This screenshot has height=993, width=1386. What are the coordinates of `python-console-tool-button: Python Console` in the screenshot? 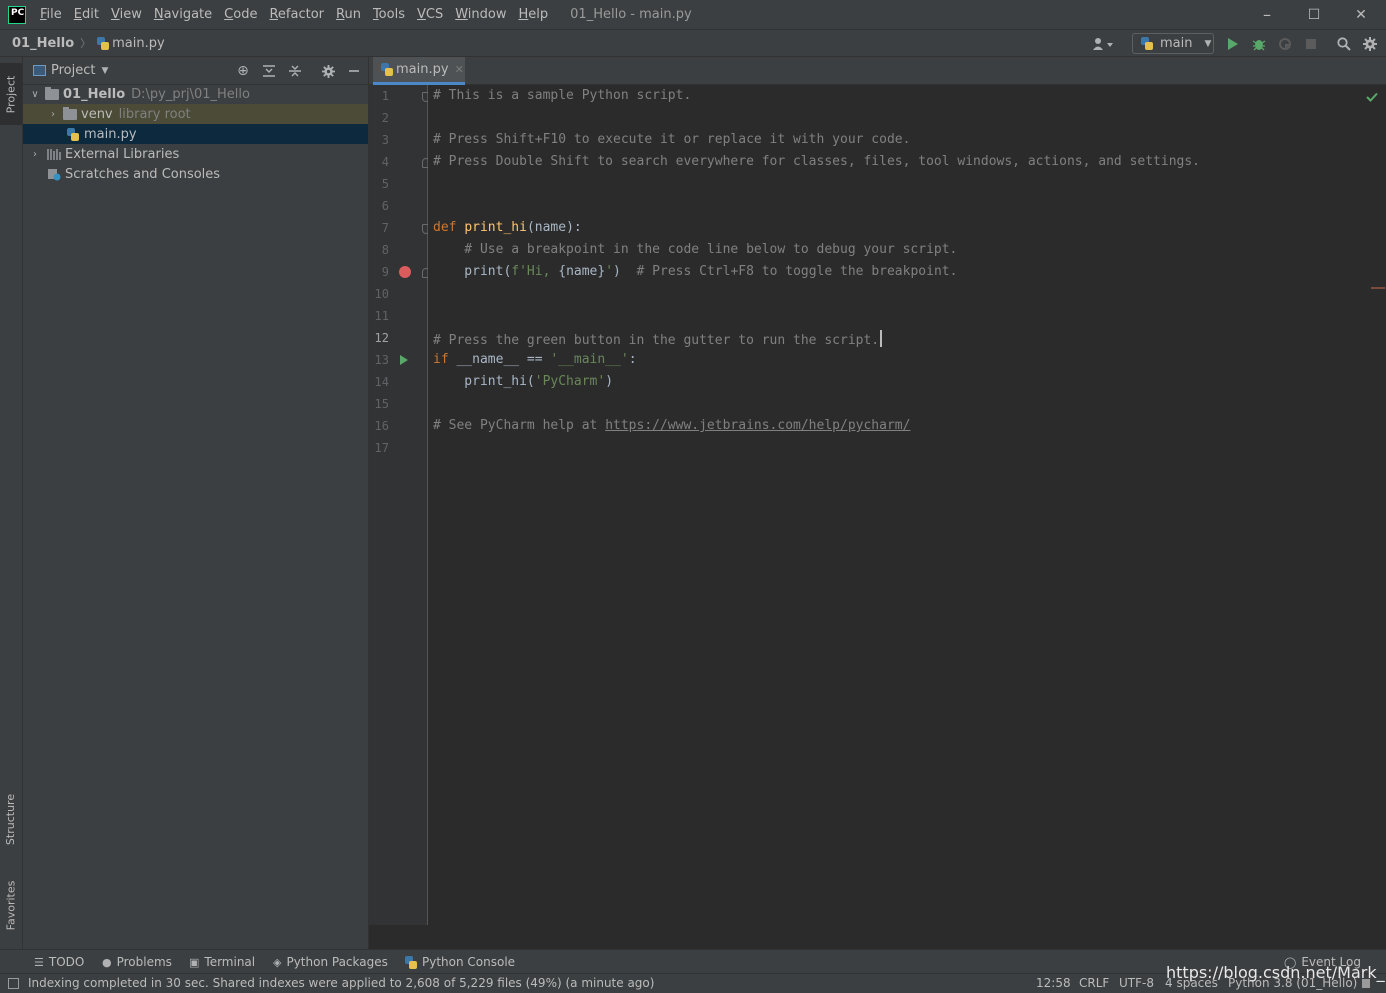 It's located at (460, 962).